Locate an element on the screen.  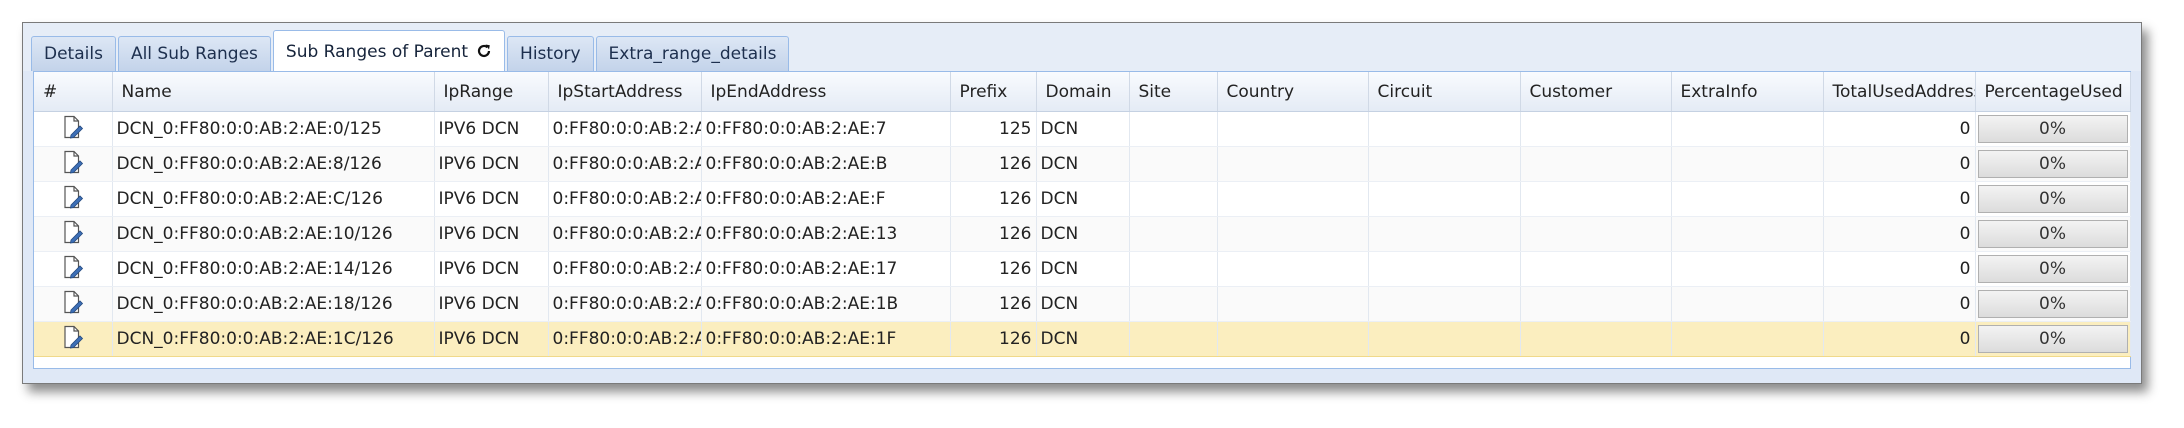
cell-name: DCN_0:FF80:0:0:AB:2:AE:1C/126 is located at coordinates (273, 339).